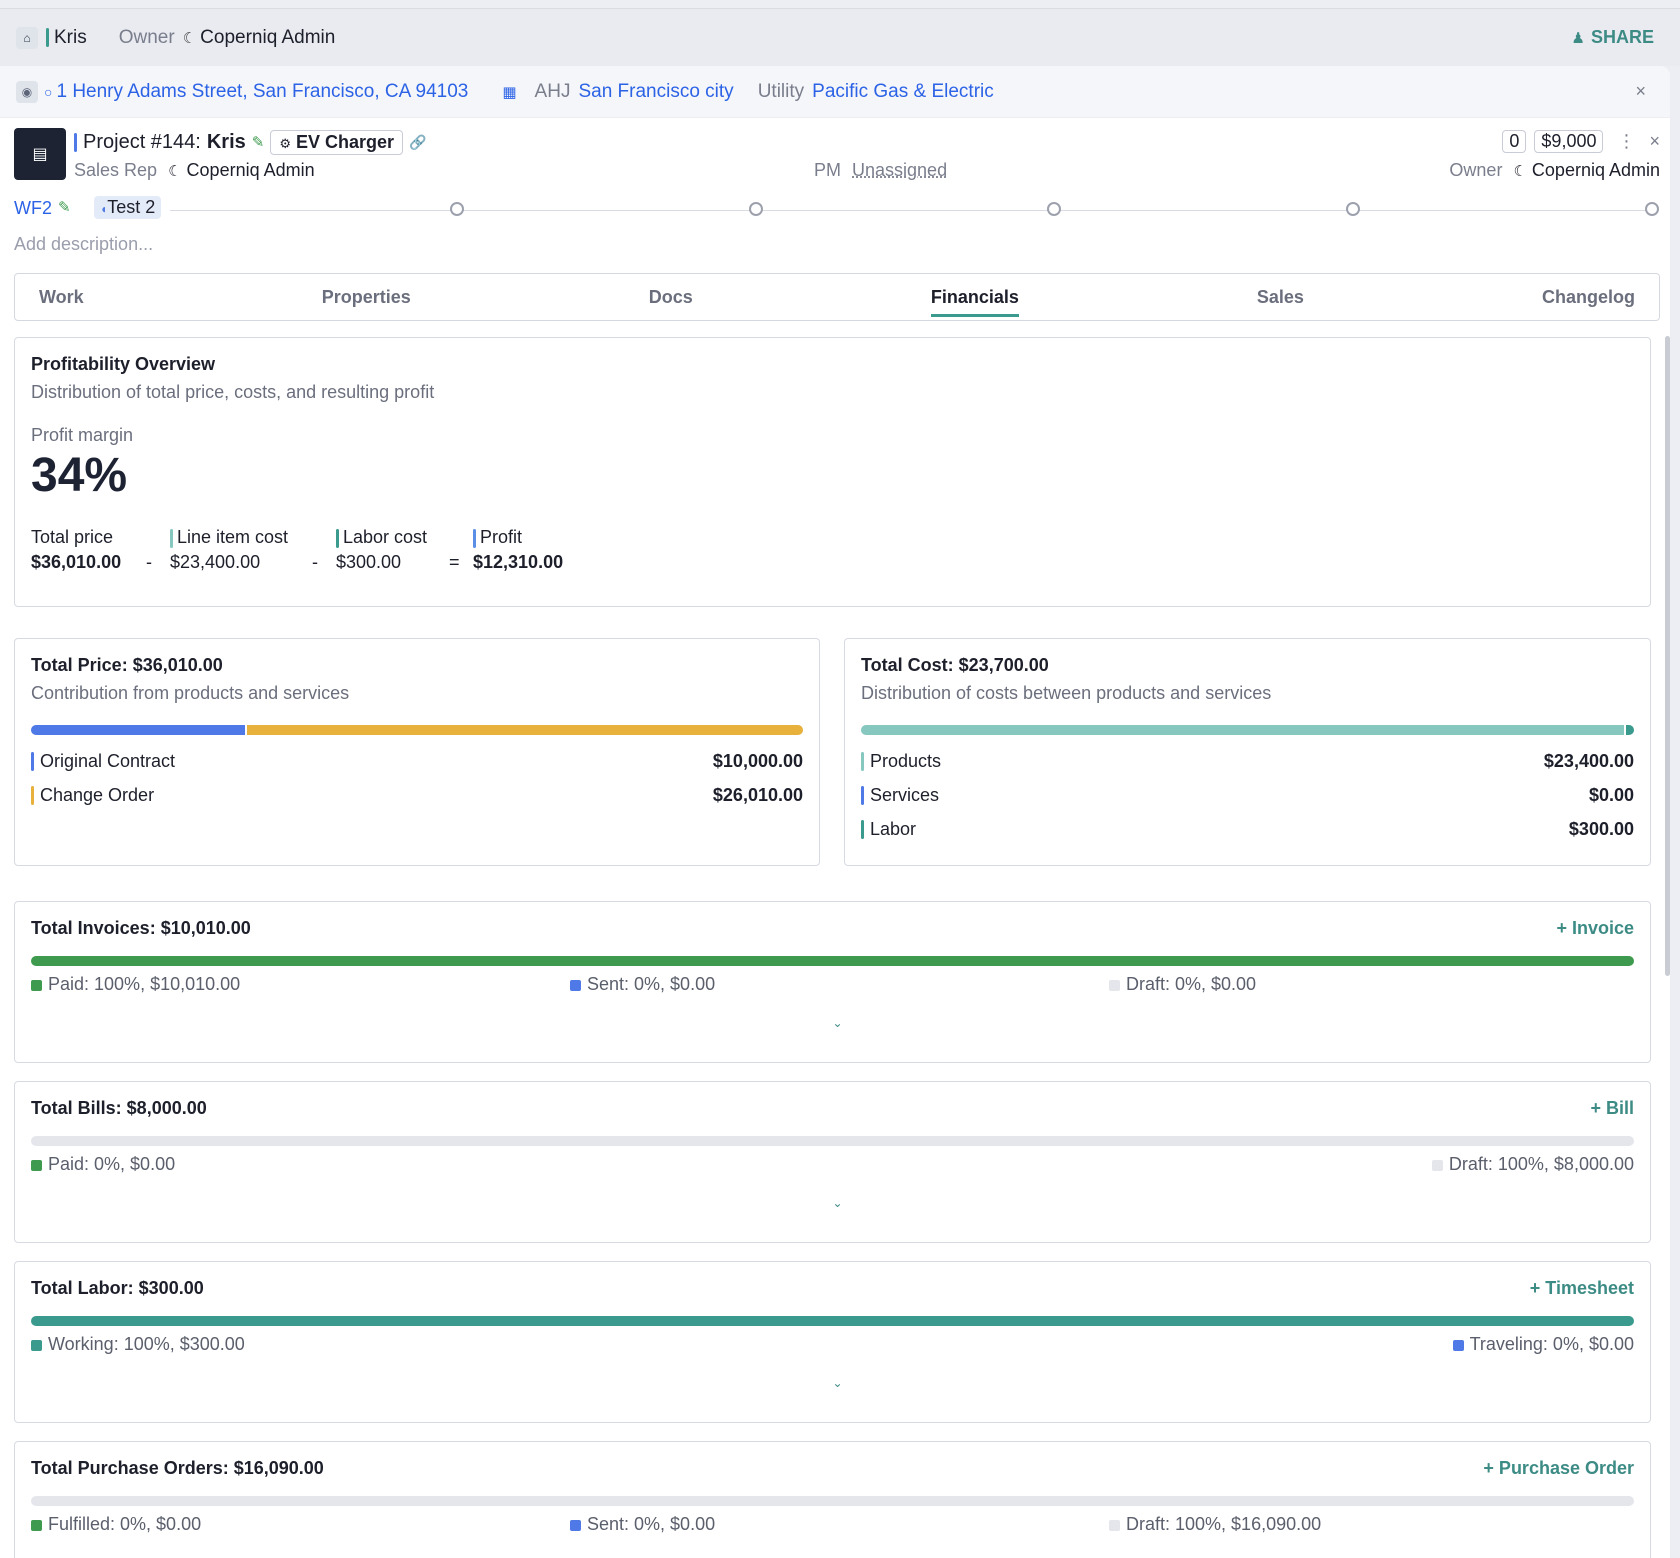 The image size is (1680, 1558). I want to click on labor-label: Labor, so click(893, 829).